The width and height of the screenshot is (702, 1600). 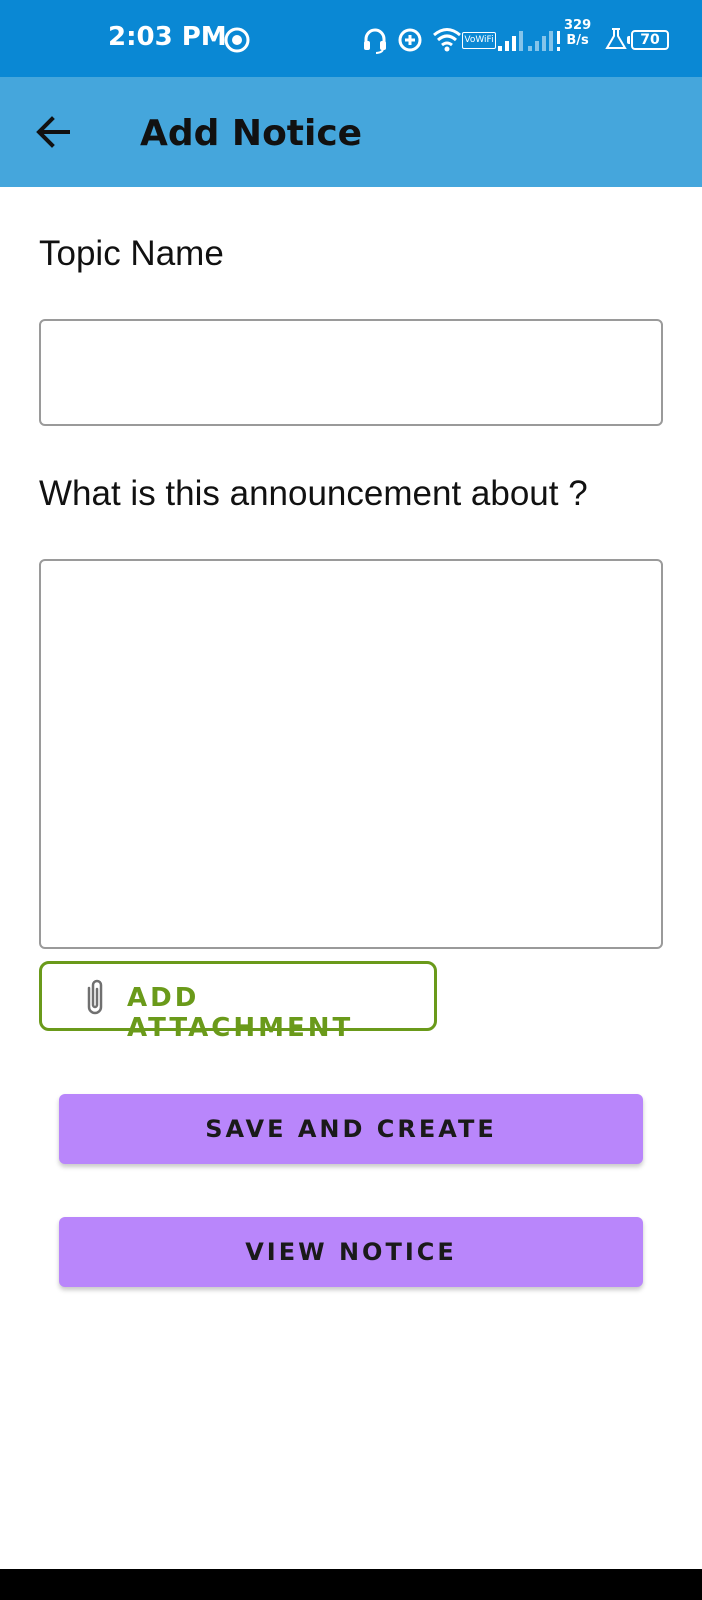 I want to click on app-bar: Add Notice, so click(x=351, y=132).